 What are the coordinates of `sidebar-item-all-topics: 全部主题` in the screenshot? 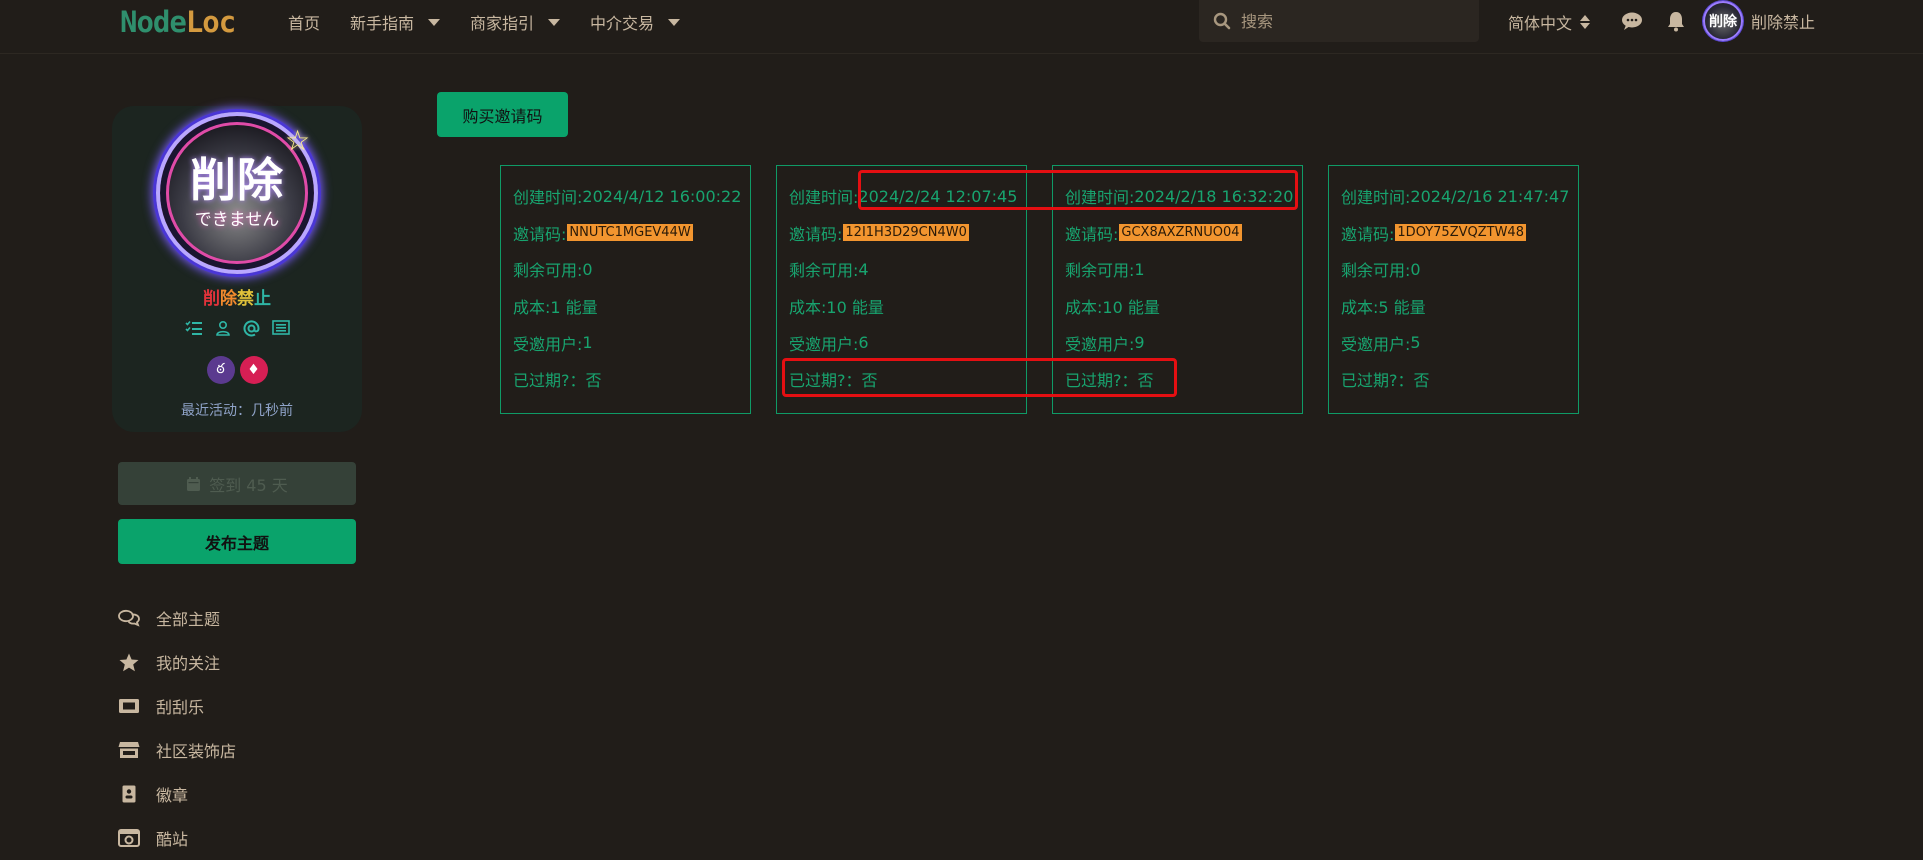 It's located at (176, 618).